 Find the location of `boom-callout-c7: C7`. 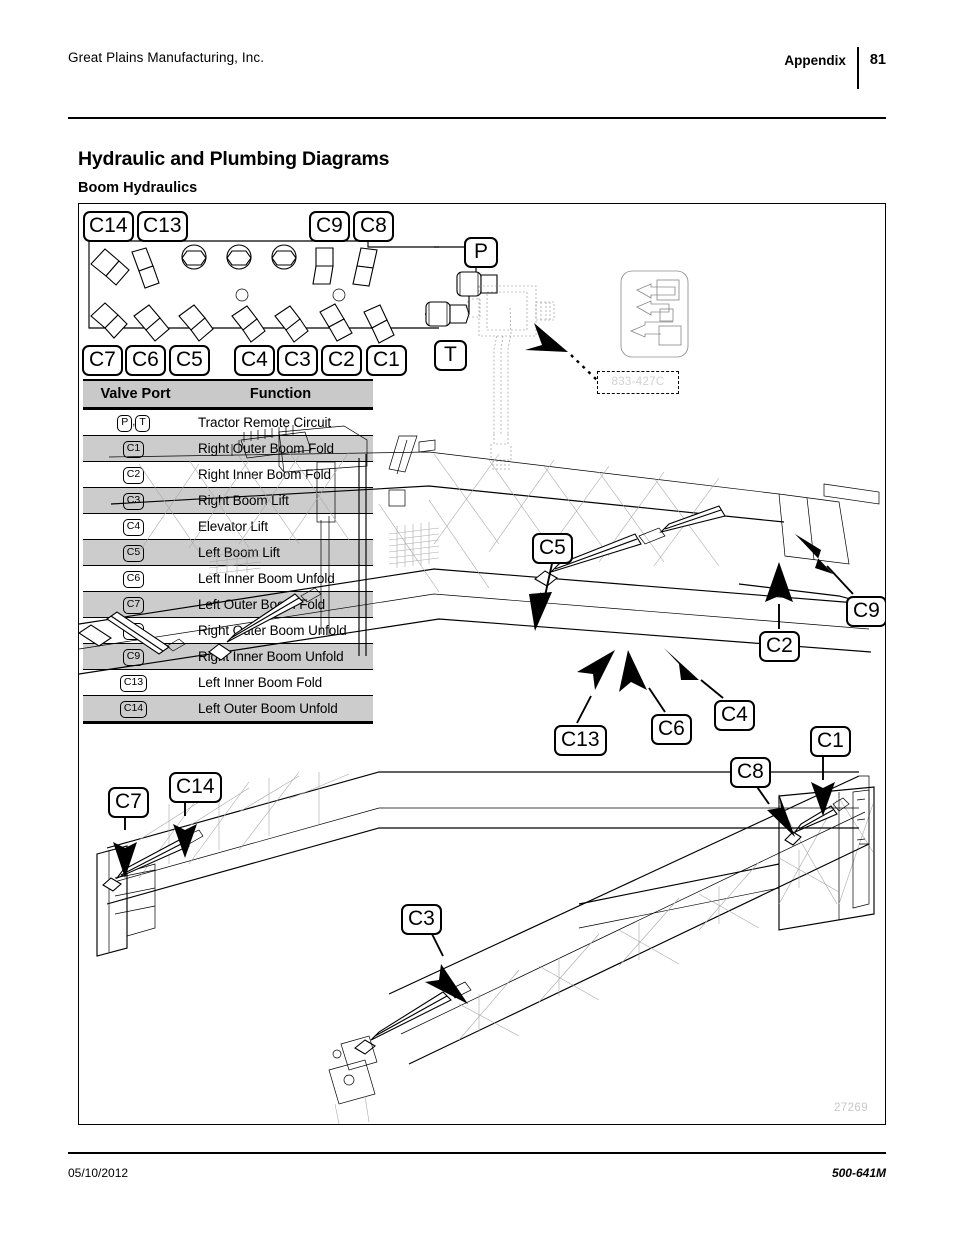

boom-callout-c7: C7 is located at coordinates (128, 802).